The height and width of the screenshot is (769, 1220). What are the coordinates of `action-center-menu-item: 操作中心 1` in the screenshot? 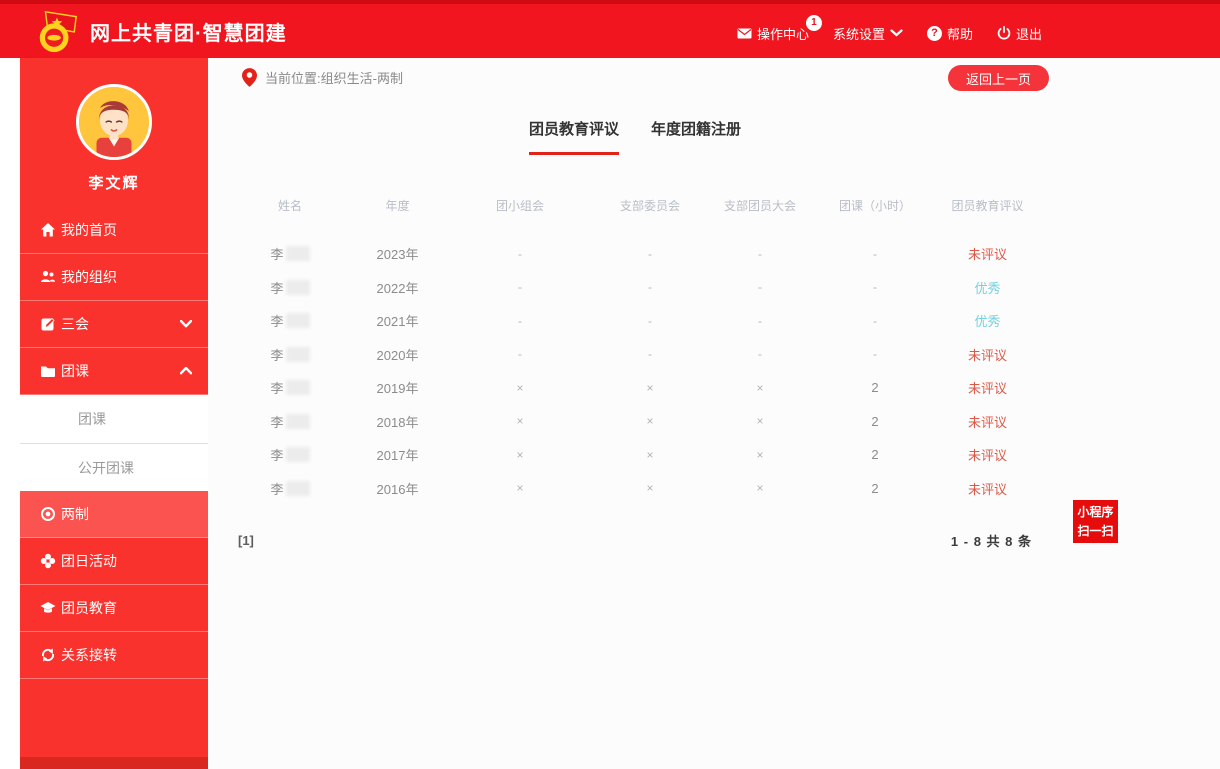 It's located at (779, 28).